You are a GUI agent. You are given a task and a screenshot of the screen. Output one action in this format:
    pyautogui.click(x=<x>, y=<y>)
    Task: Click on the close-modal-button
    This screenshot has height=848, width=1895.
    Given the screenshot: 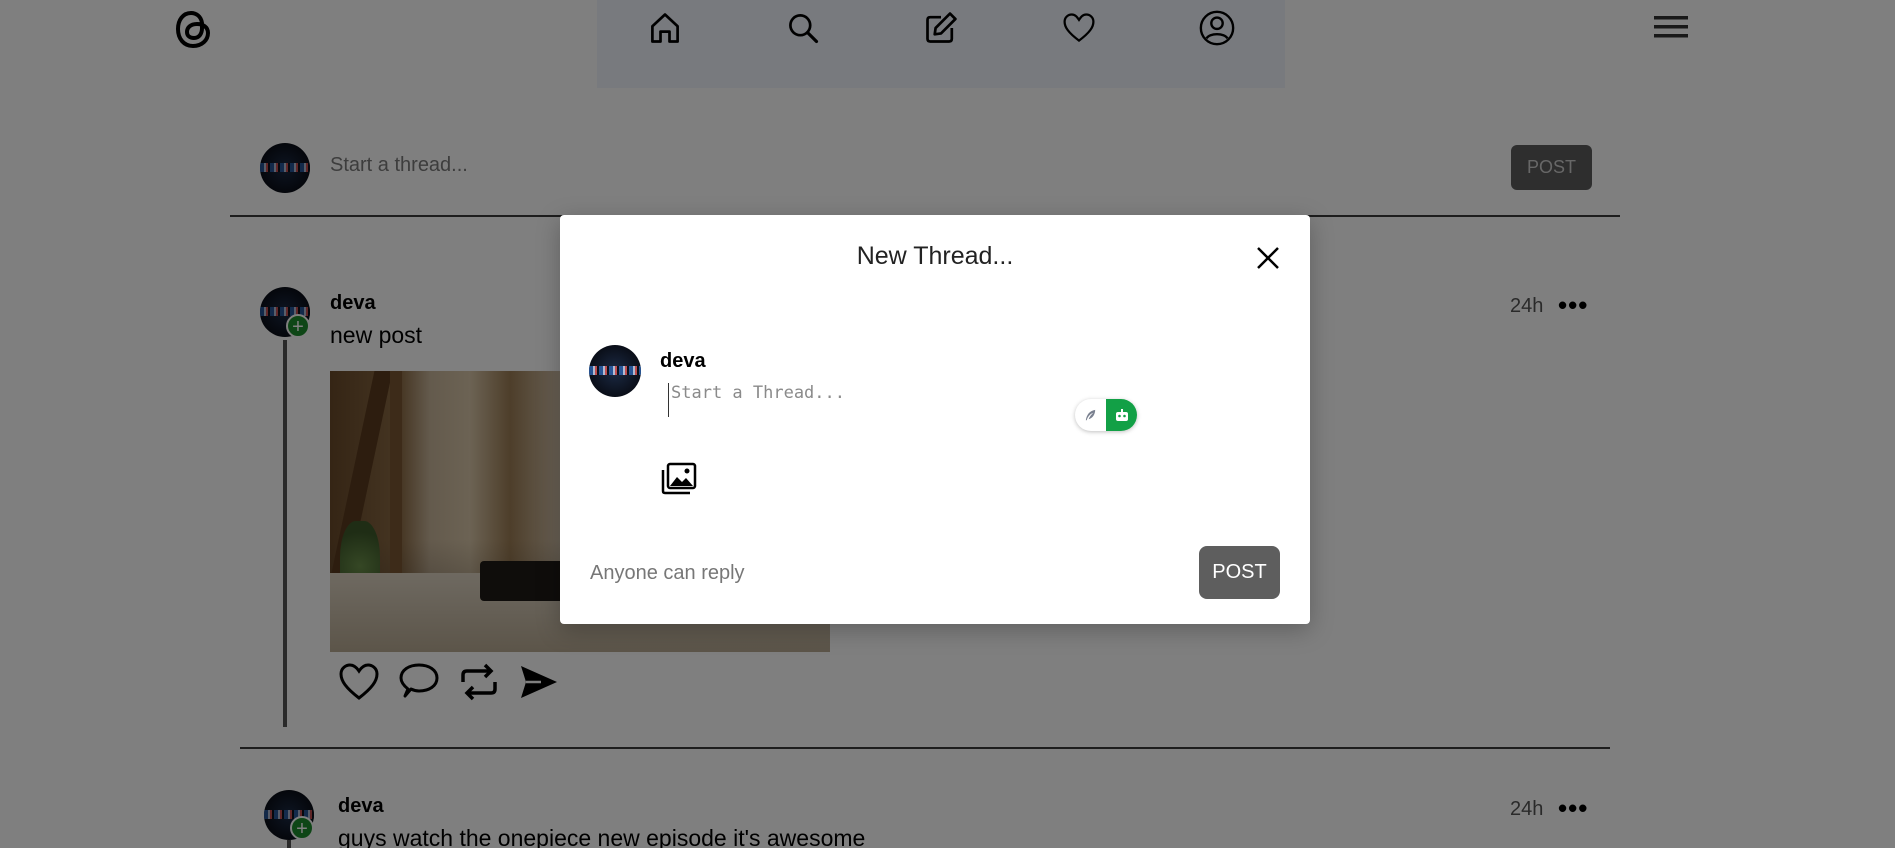 What is the action you would take?
    pyautogui.click(x=1268, y=258)
    